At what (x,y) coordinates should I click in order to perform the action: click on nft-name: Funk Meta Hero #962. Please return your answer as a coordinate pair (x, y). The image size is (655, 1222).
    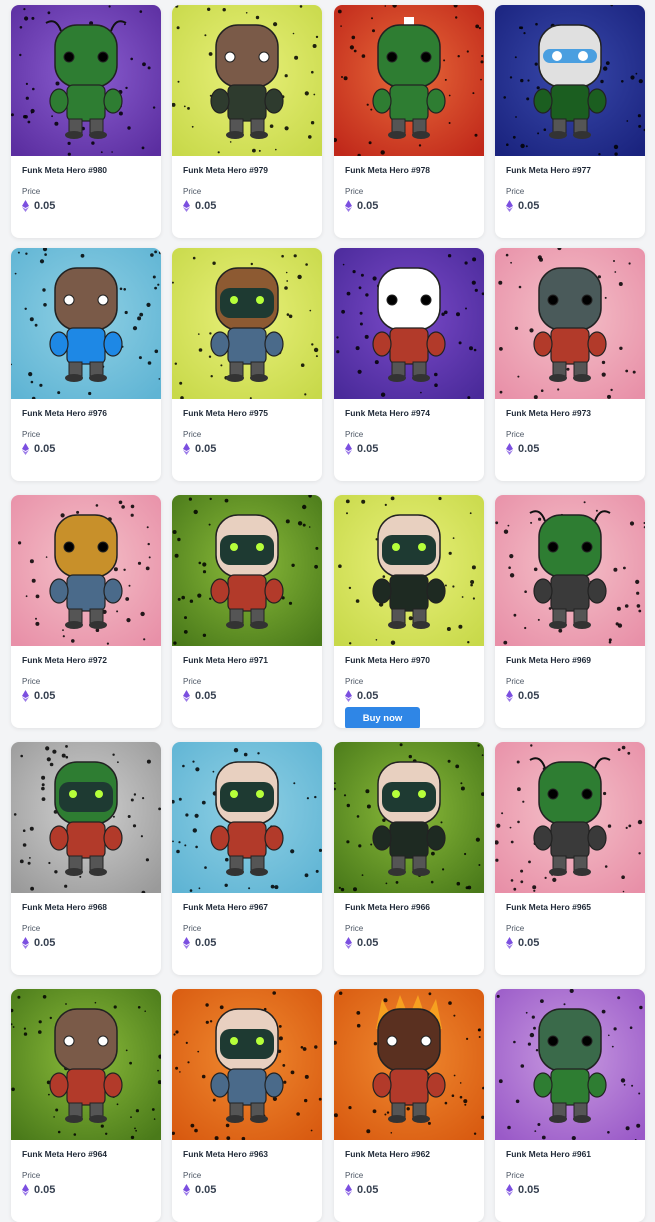
    Looking at the image, I should click on (388, 1154).